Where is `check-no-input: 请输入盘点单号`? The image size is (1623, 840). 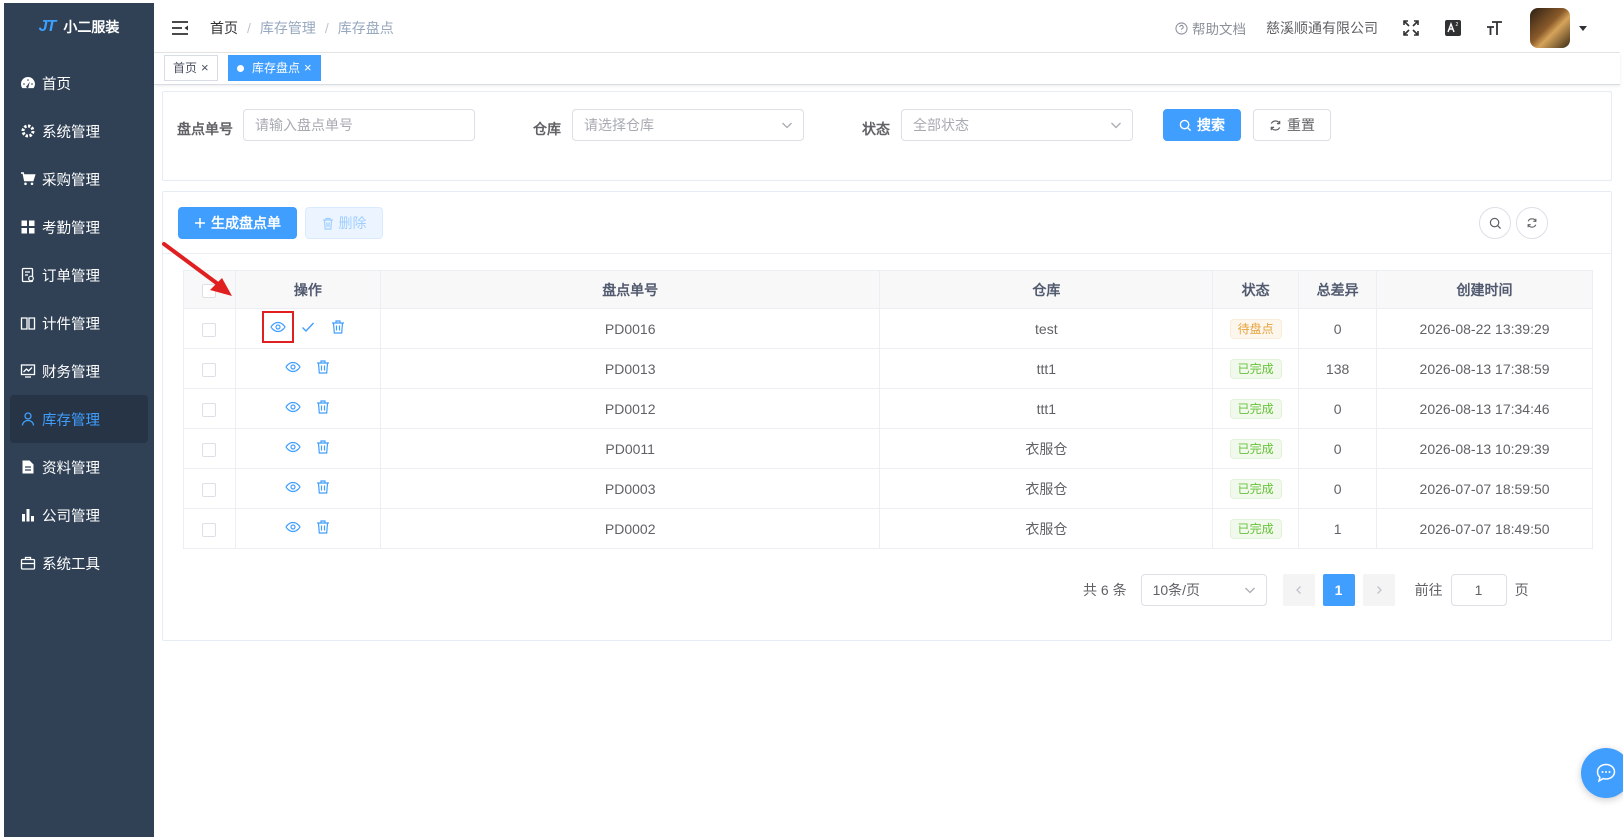
check-no-input: 请输入盘点单号 is located at coordinates (359, 125).